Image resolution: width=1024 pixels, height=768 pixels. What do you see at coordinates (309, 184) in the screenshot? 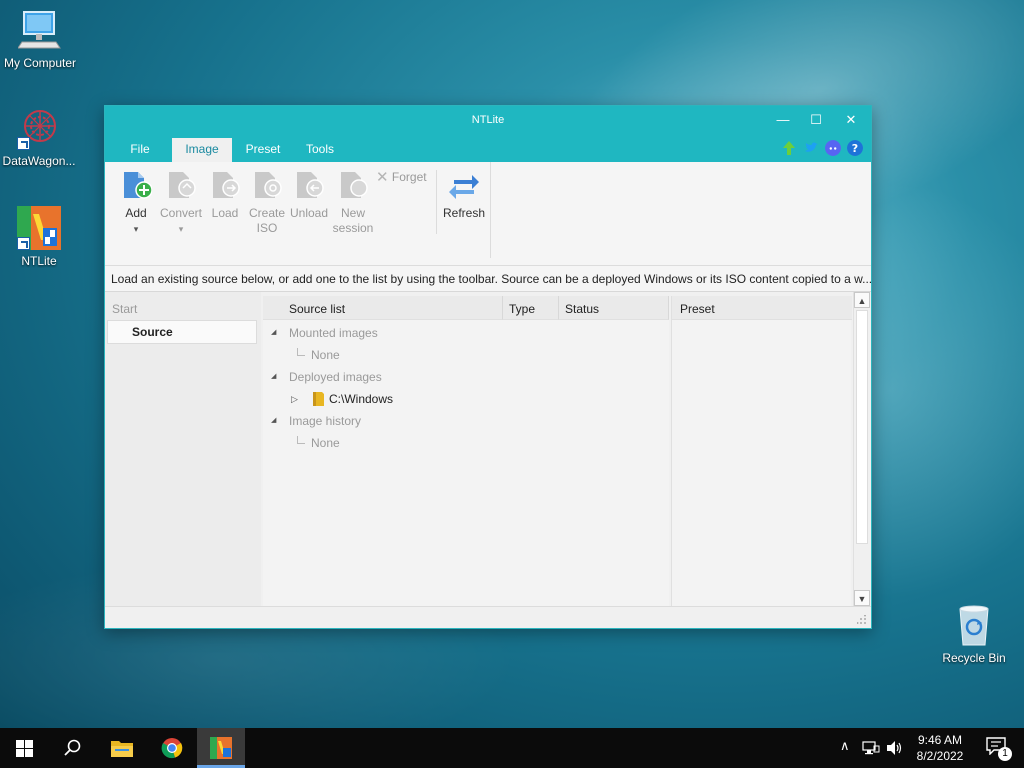
I see `unload-icon` at bounding box center [309, 184].